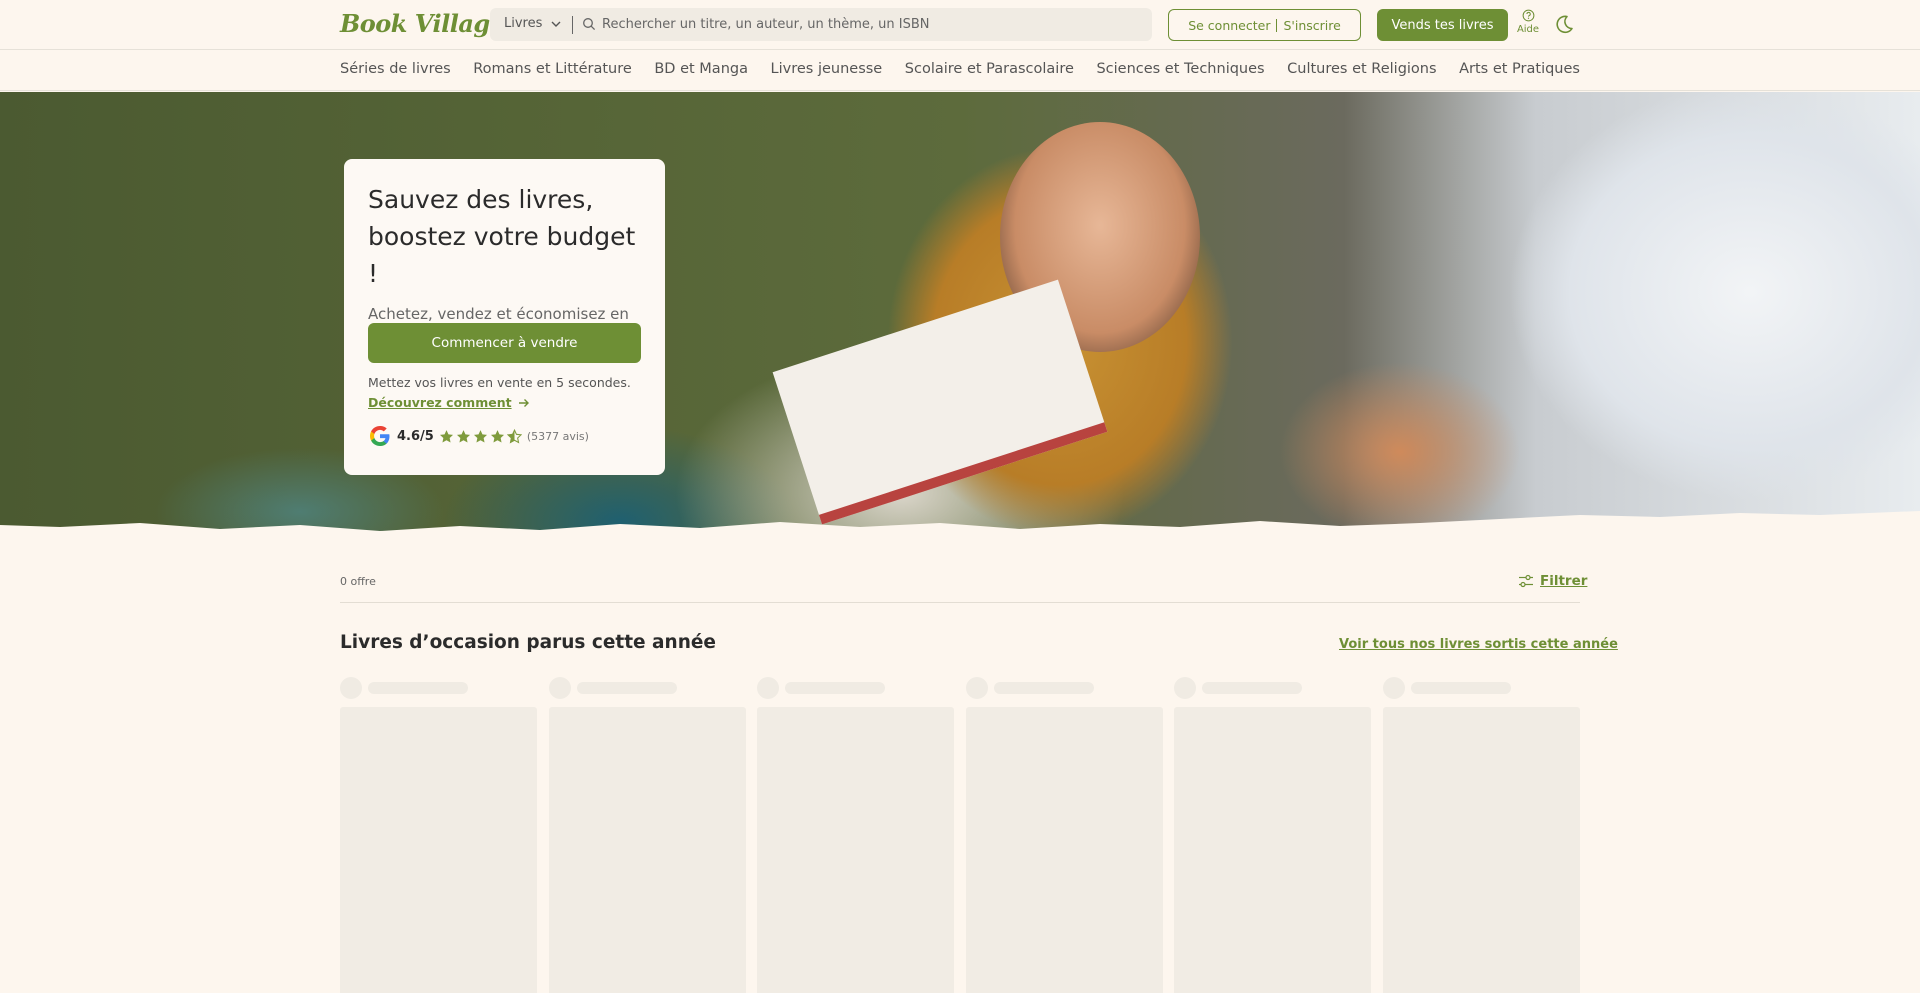  I want to click on start-selling-button: Commencer à vendre, so click(504, 343).